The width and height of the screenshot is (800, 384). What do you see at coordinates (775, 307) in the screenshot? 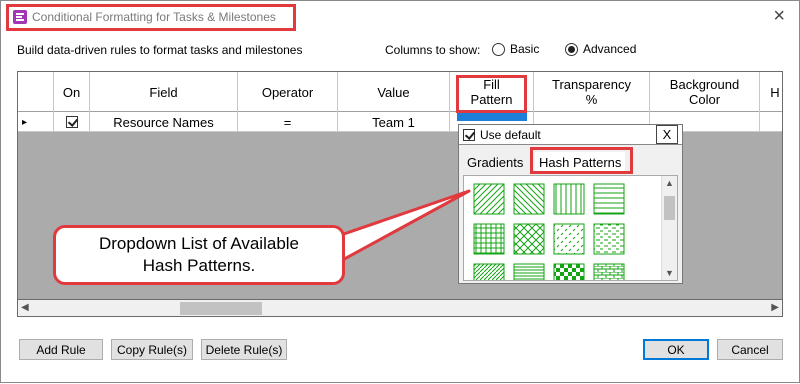
I see `scroll-right-icon: ▶` at bounding box center [775, 307].